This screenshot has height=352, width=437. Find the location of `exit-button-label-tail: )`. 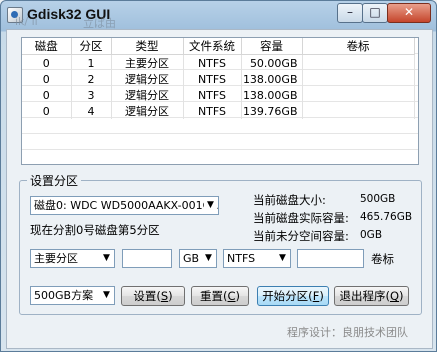

exit-button-label-tail: ) is located at coordinates (401, 296).